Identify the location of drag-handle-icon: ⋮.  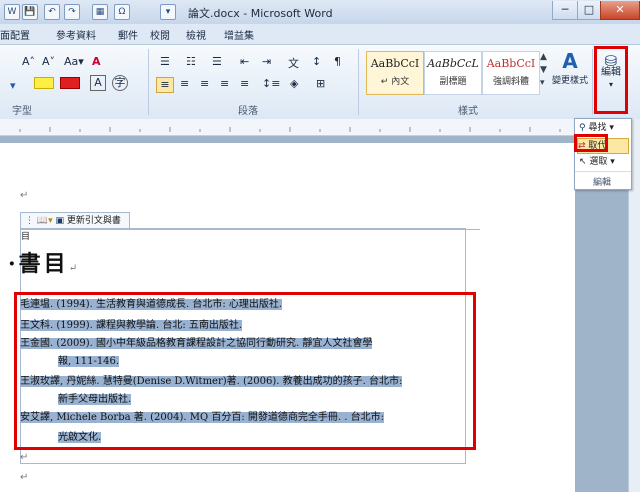
(29, 221).